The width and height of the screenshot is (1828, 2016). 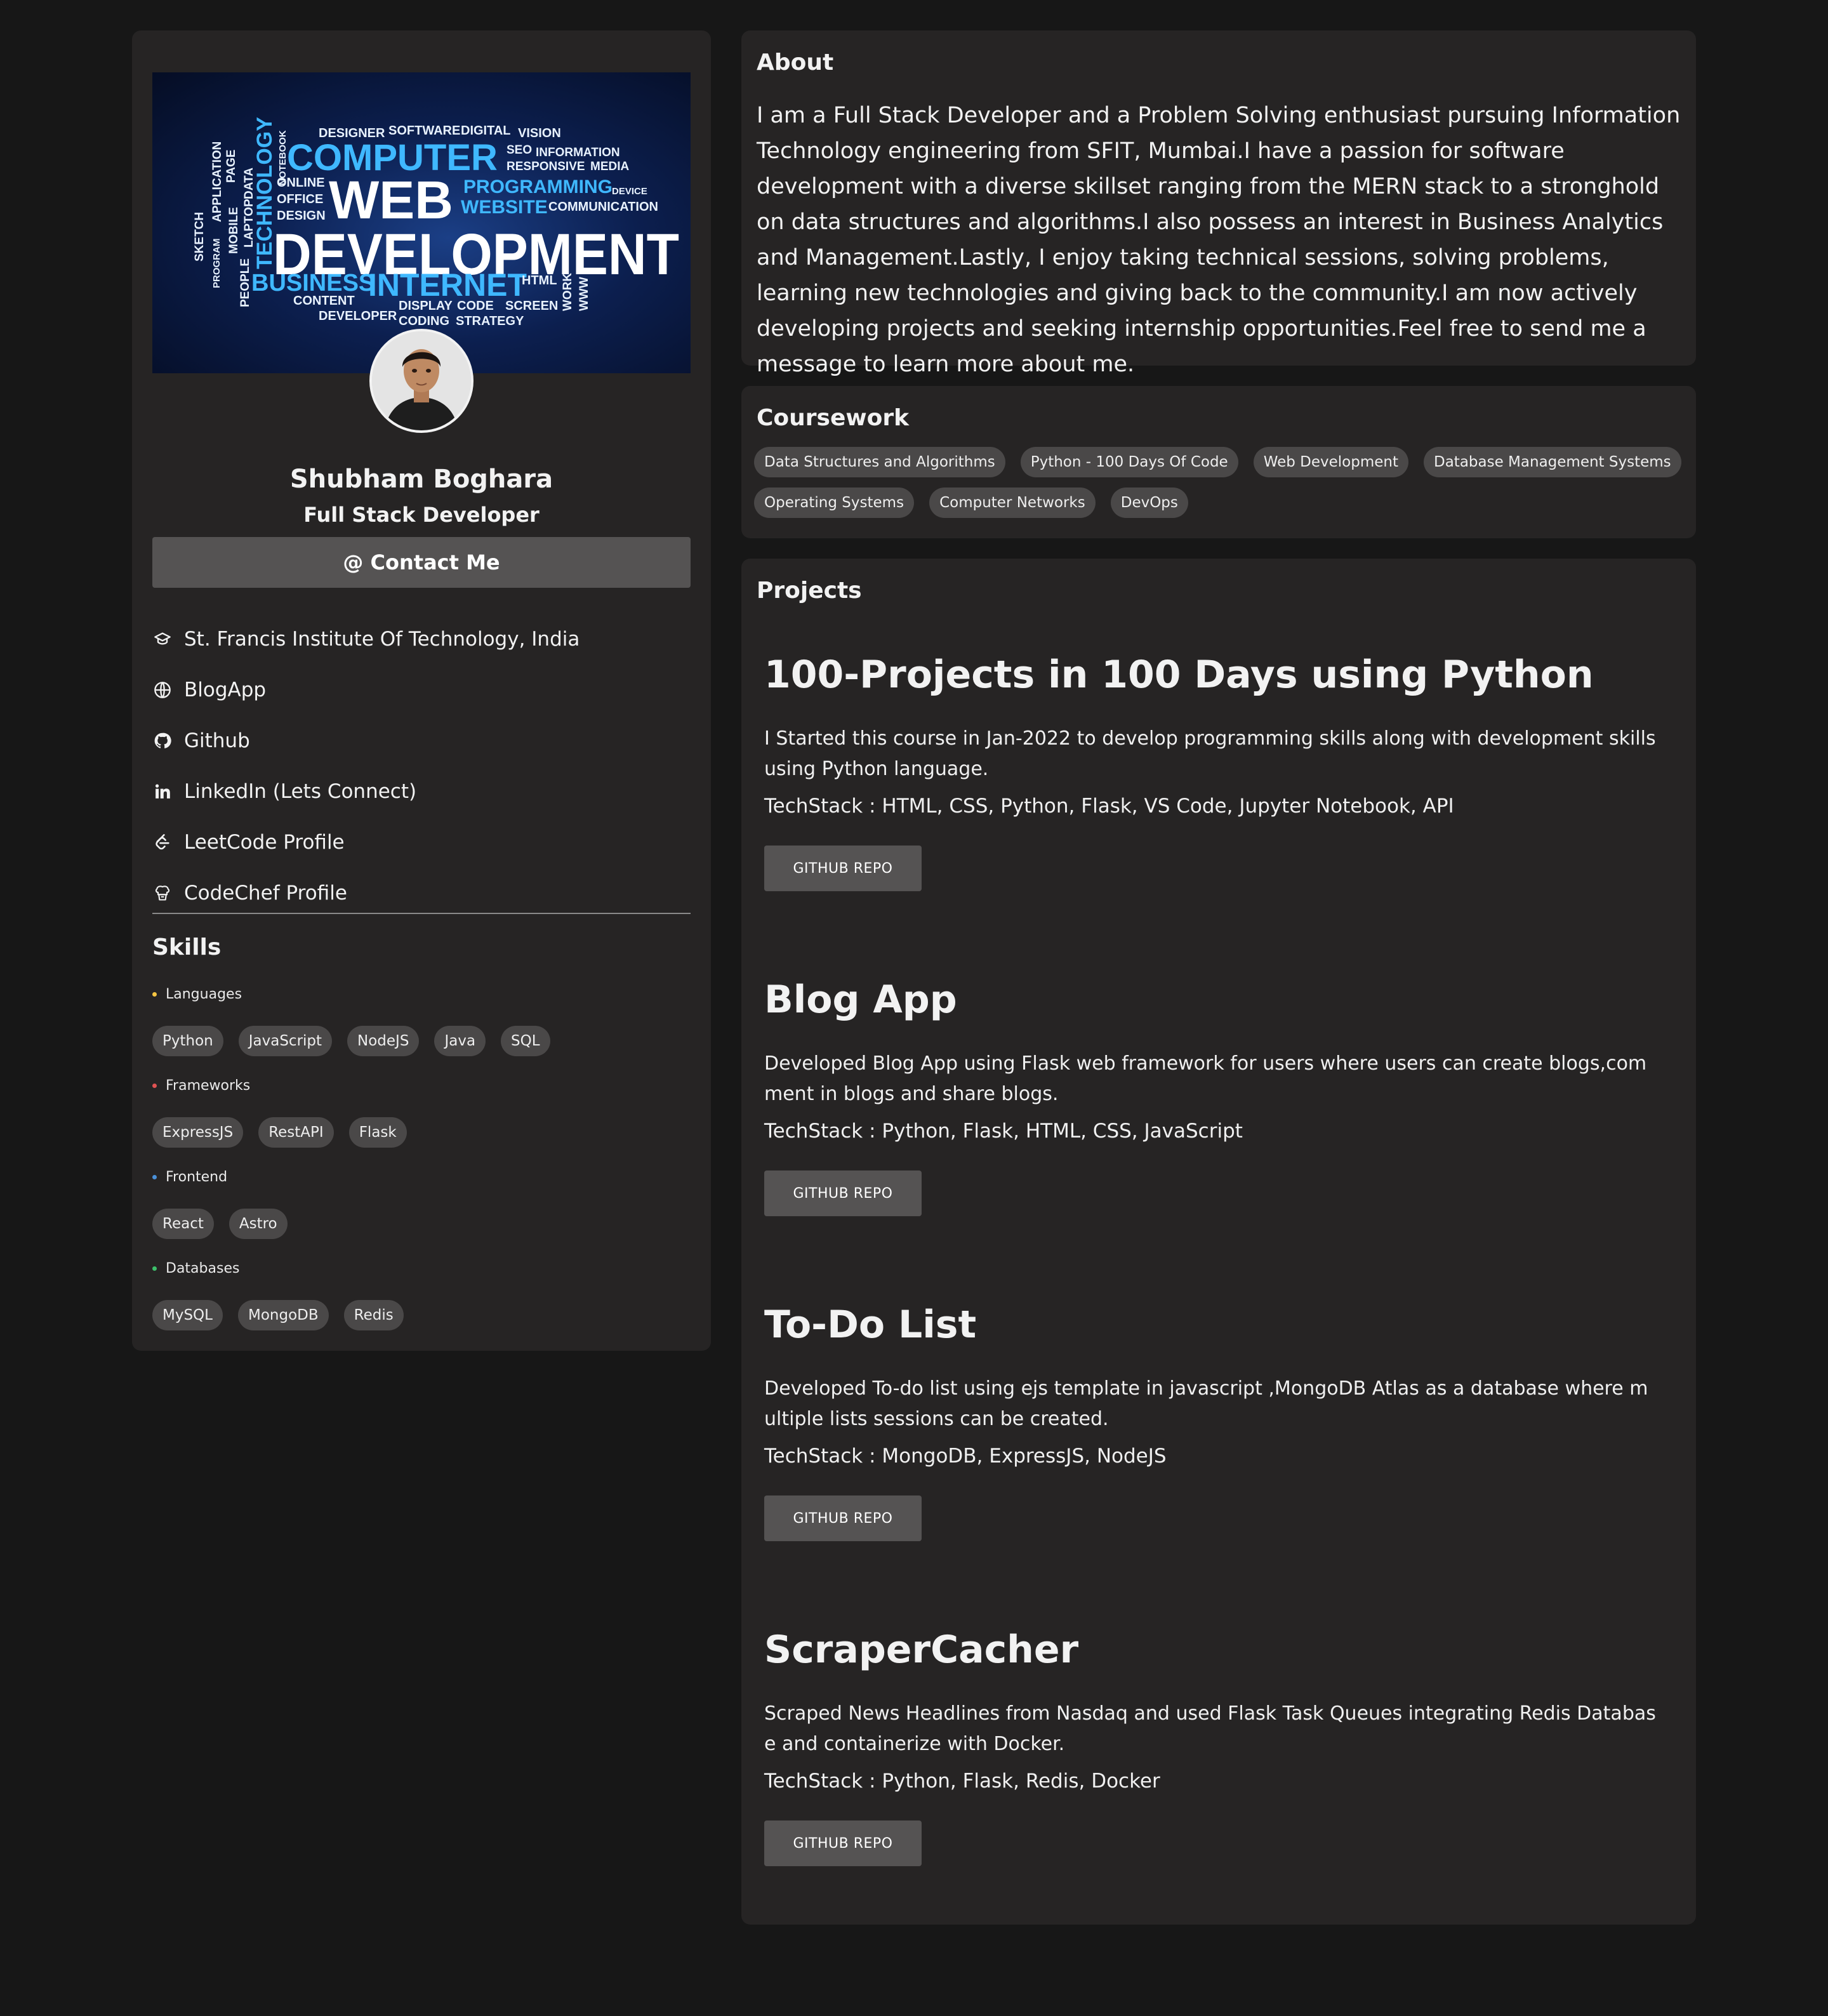 What do you see at coordinates (421, 381) in the screenshot?
I see `avatar` at bounding box center [421, 381].